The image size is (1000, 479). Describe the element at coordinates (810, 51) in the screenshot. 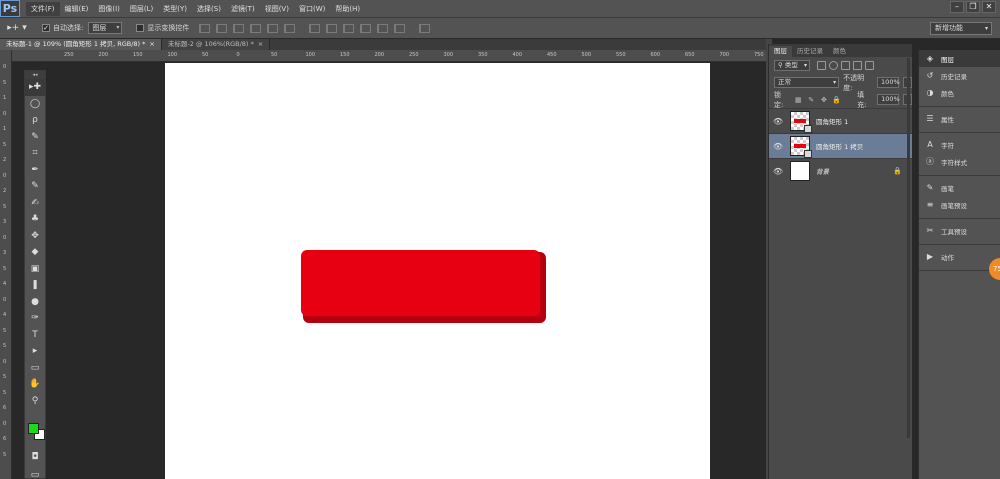

I see `panel-tab: 历史记录` at that location.